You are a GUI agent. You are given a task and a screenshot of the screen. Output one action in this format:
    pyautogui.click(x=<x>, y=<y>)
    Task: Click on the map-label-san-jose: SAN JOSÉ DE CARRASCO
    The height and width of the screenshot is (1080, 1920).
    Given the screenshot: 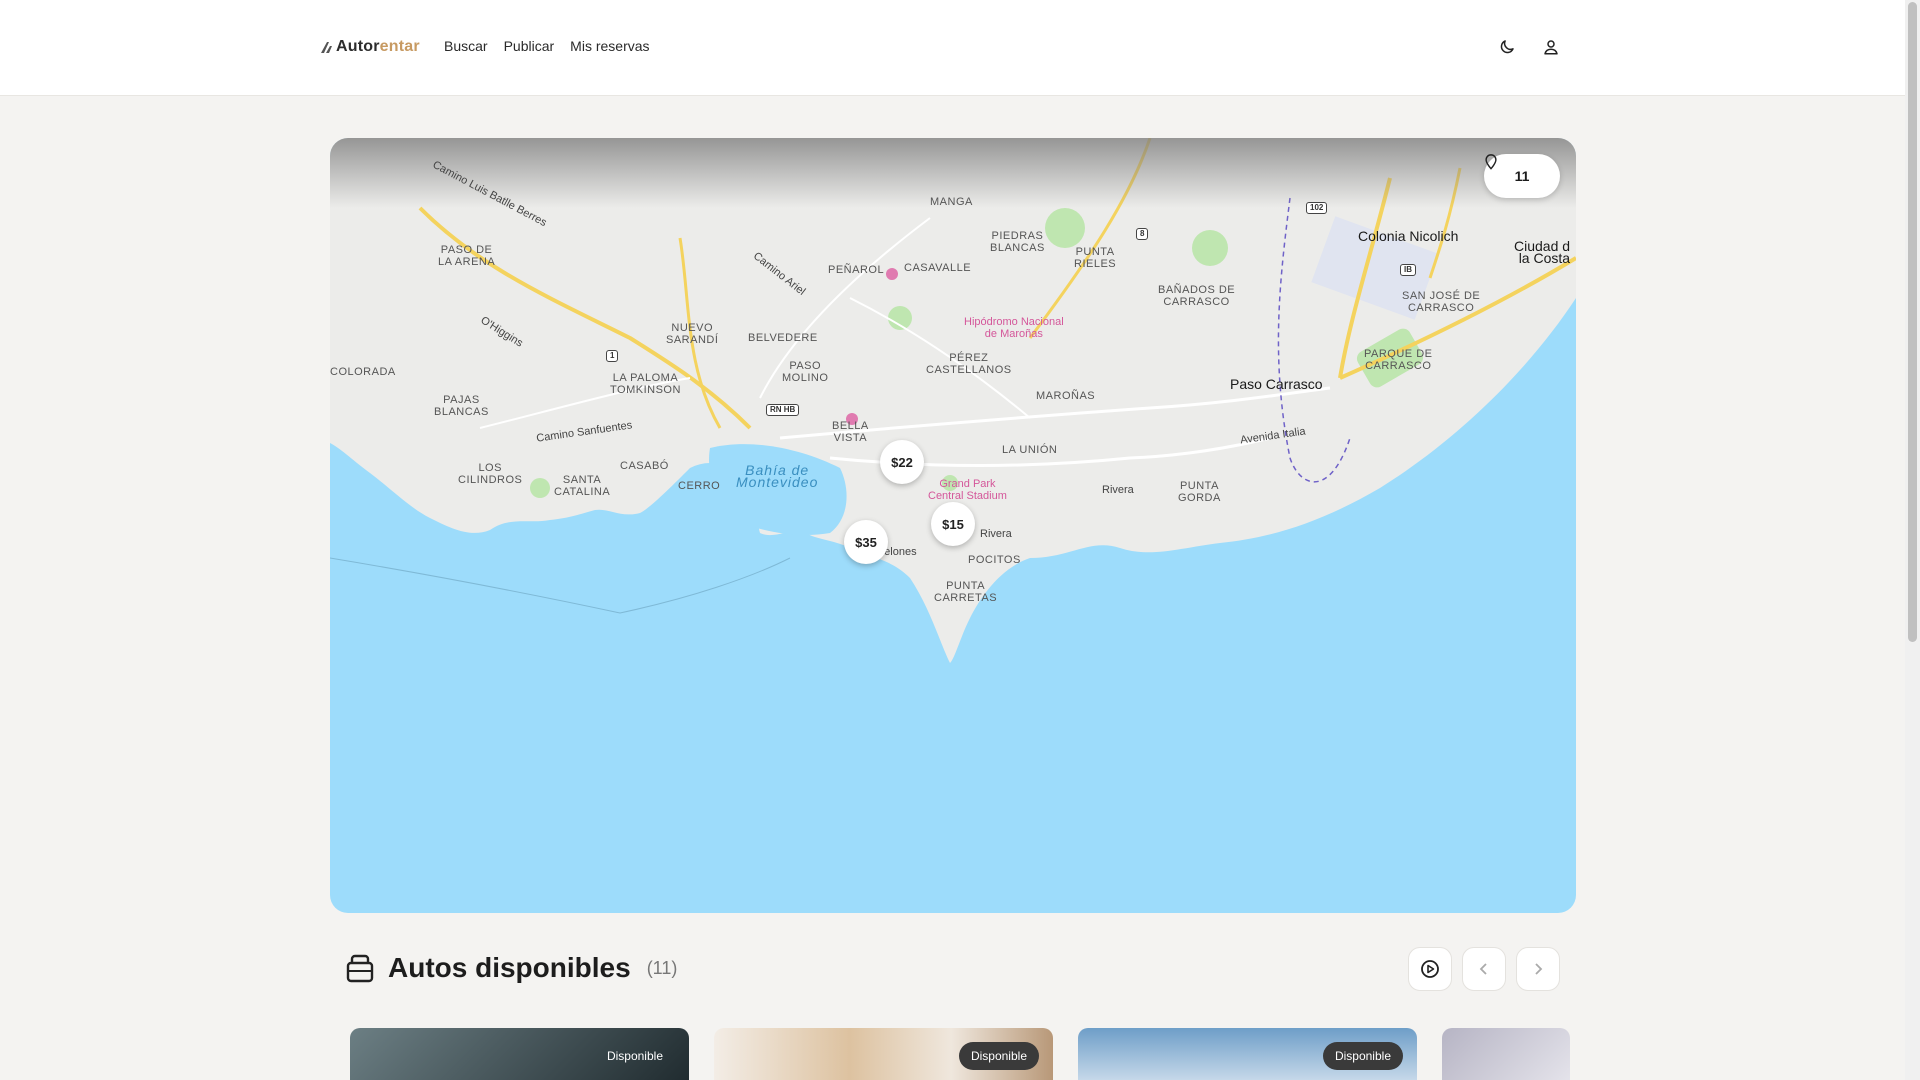 What is the action you would take?
    pyautogui.click(x=1441, y=302)
    